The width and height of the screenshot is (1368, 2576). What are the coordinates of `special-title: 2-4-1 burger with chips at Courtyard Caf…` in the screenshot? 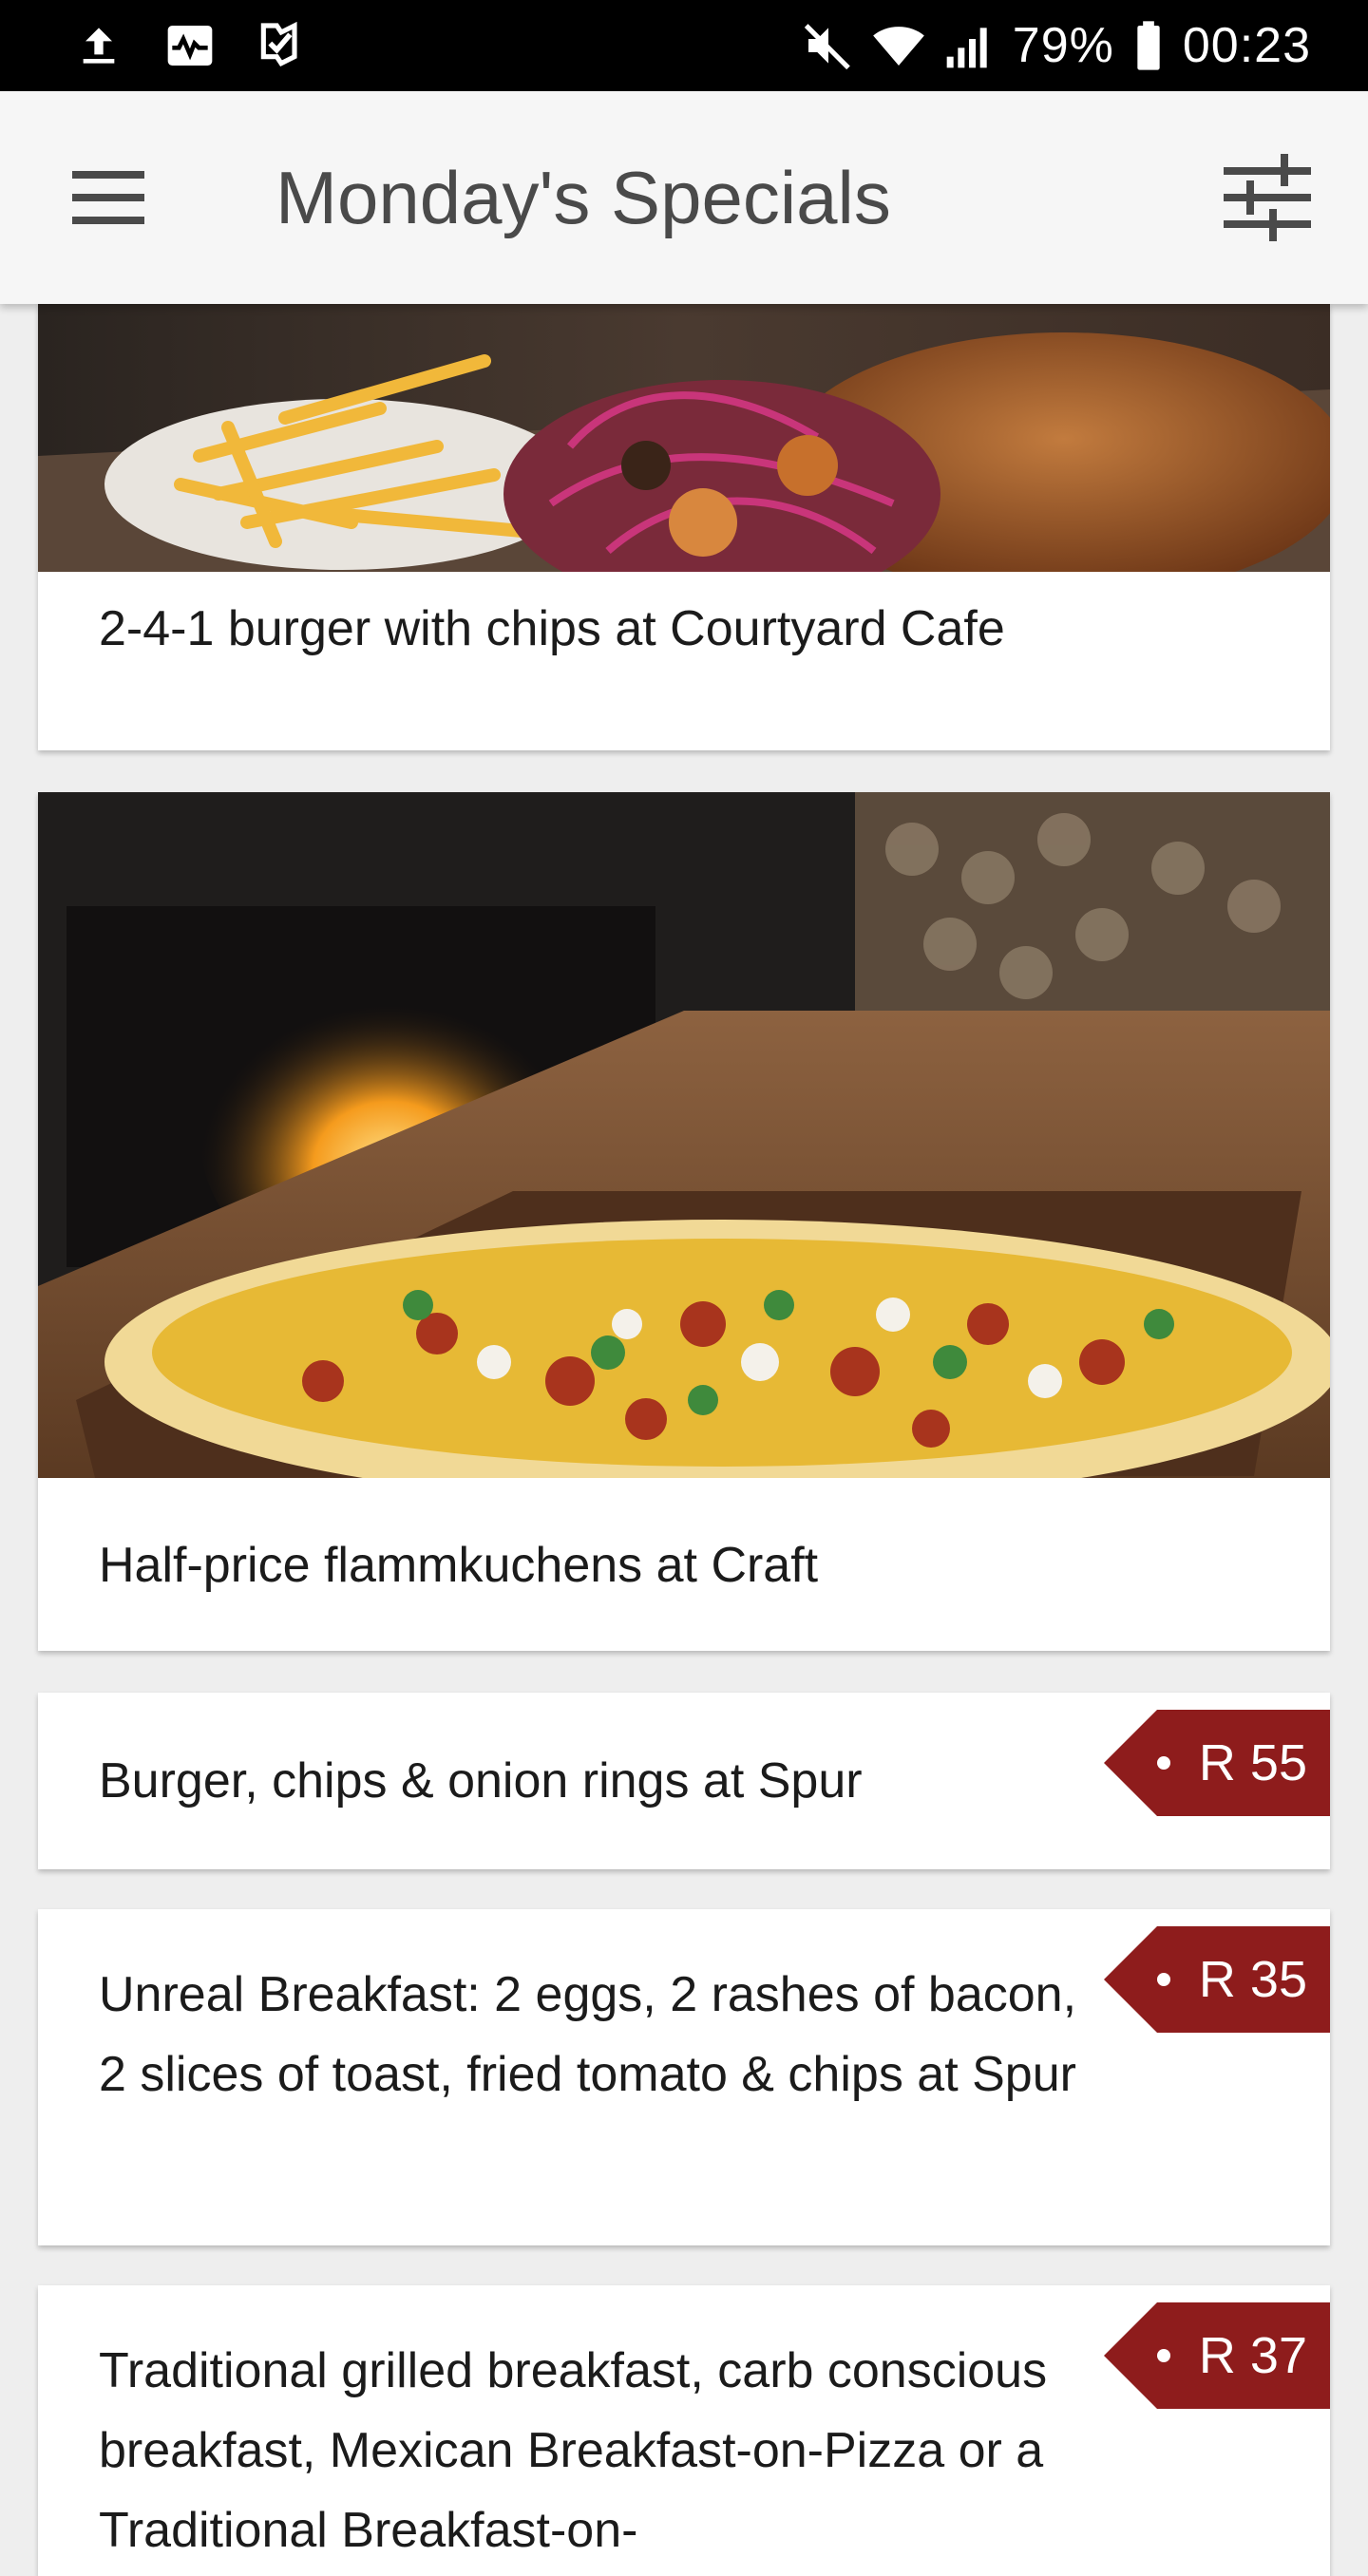 It's located at (552, 628).